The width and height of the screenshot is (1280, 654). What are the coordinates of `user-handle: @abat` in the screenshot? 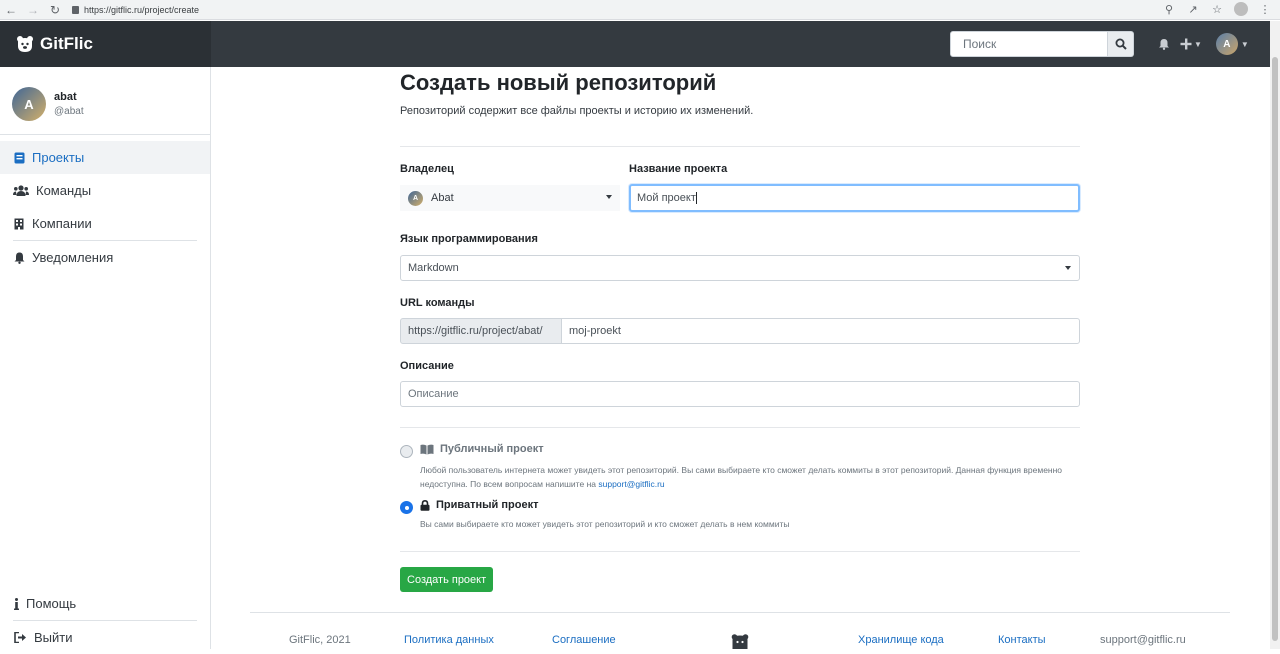 It's located at (69, 111).